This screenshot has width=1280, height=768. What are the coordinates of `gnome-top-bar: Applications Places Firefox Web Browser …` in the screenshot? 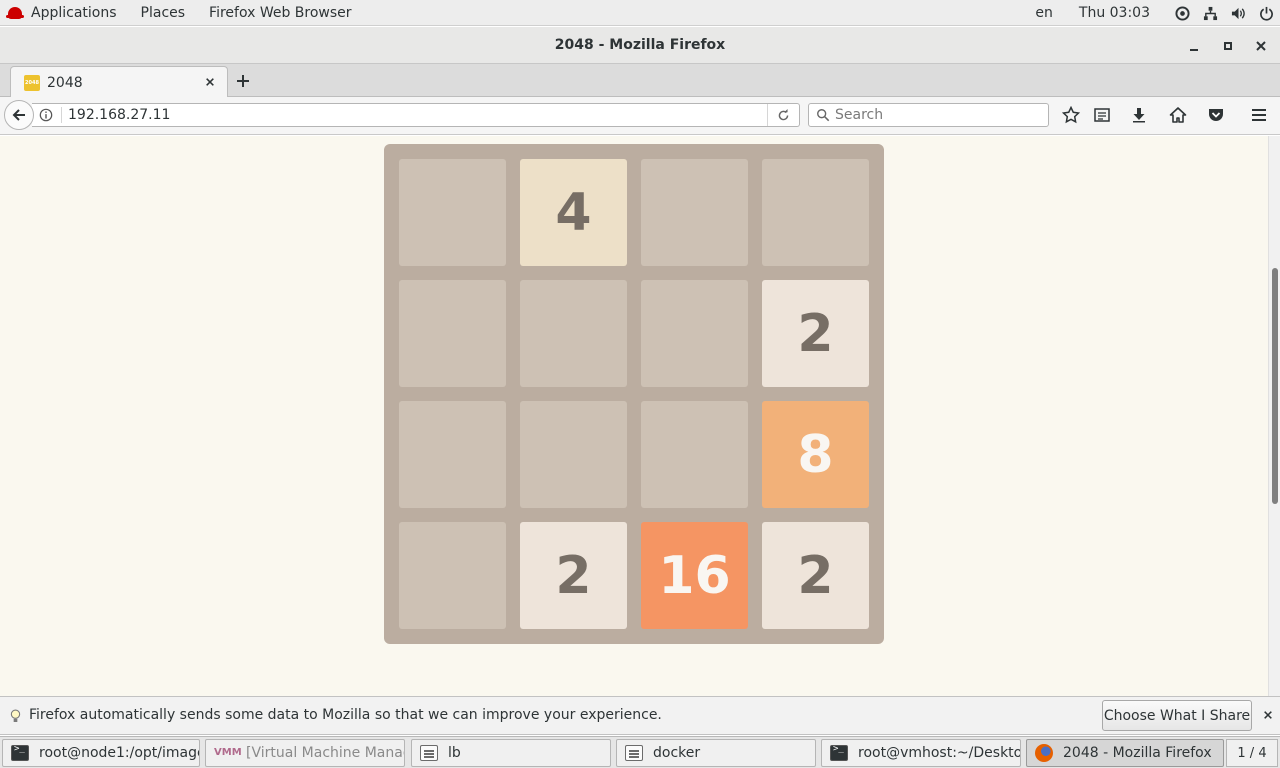 It's located at (640, 13).